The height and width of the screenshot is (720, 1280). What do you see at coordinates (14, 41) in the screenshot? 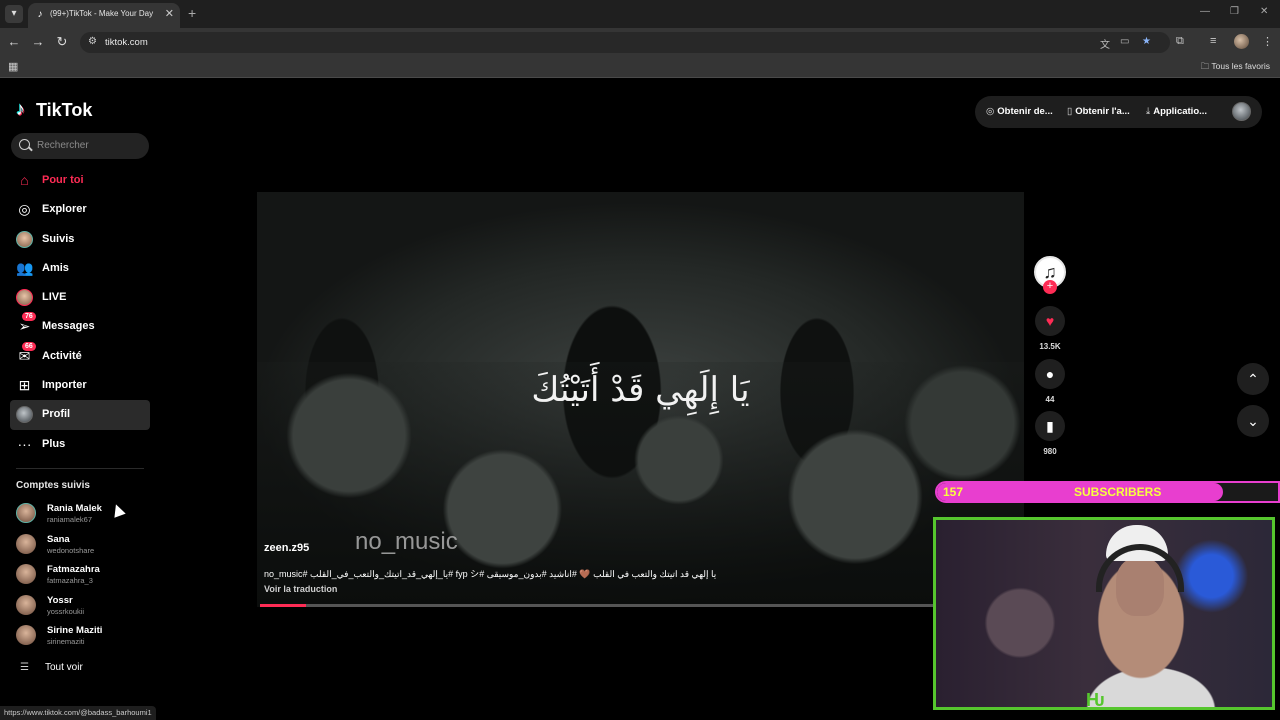
I see `back-icon: ←` at bounding box center [14, 41].